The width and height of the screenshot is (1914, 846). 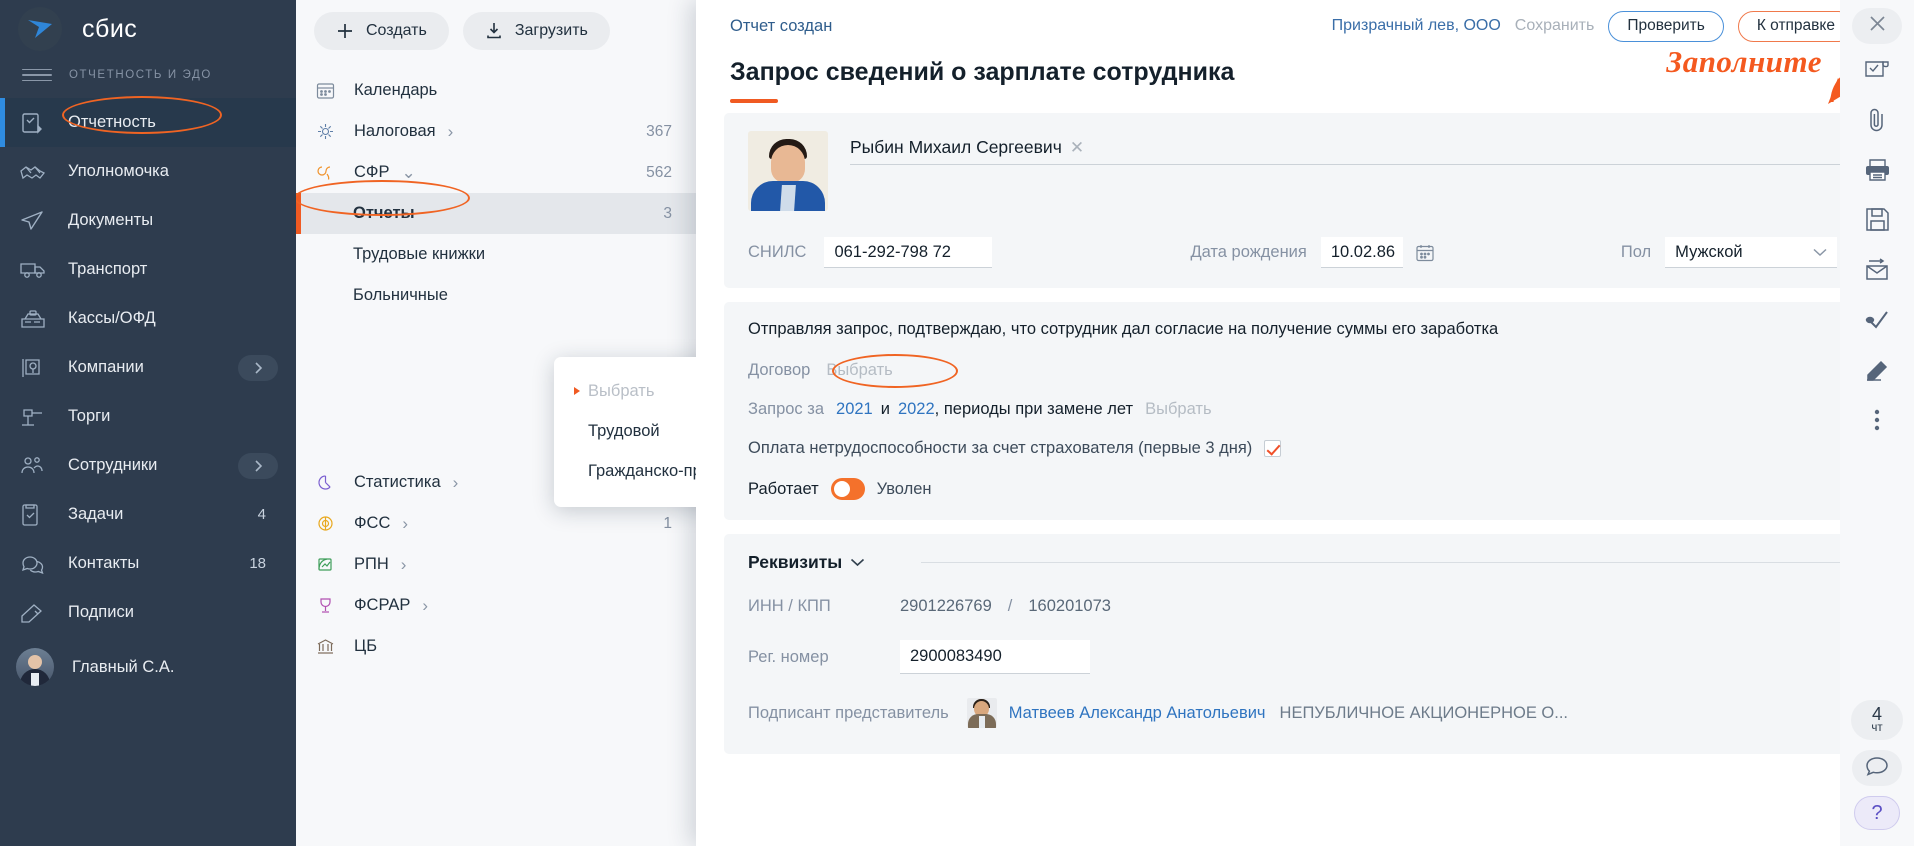 What do you see at coordinates (496, 131) in the screenshot?
I see `nav-item-nalogovaya: Налоговая › 367` at bounding box center [496, 131].